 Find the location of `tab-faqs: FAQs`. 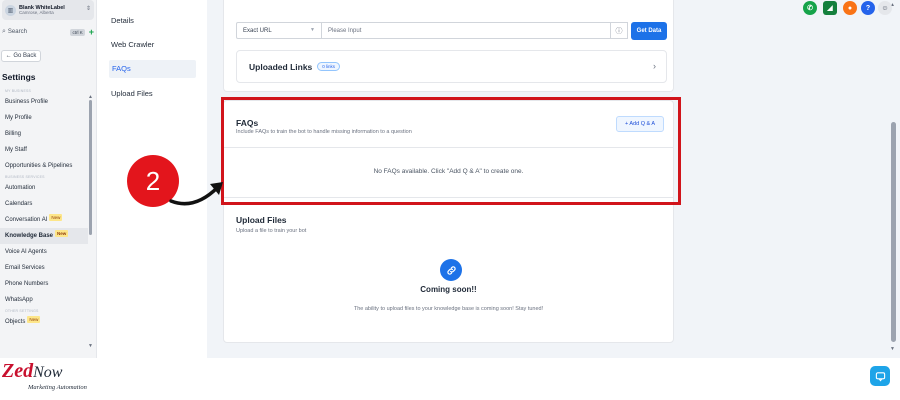

tab-faqs: FAQs is located at coordinates (152, 69).